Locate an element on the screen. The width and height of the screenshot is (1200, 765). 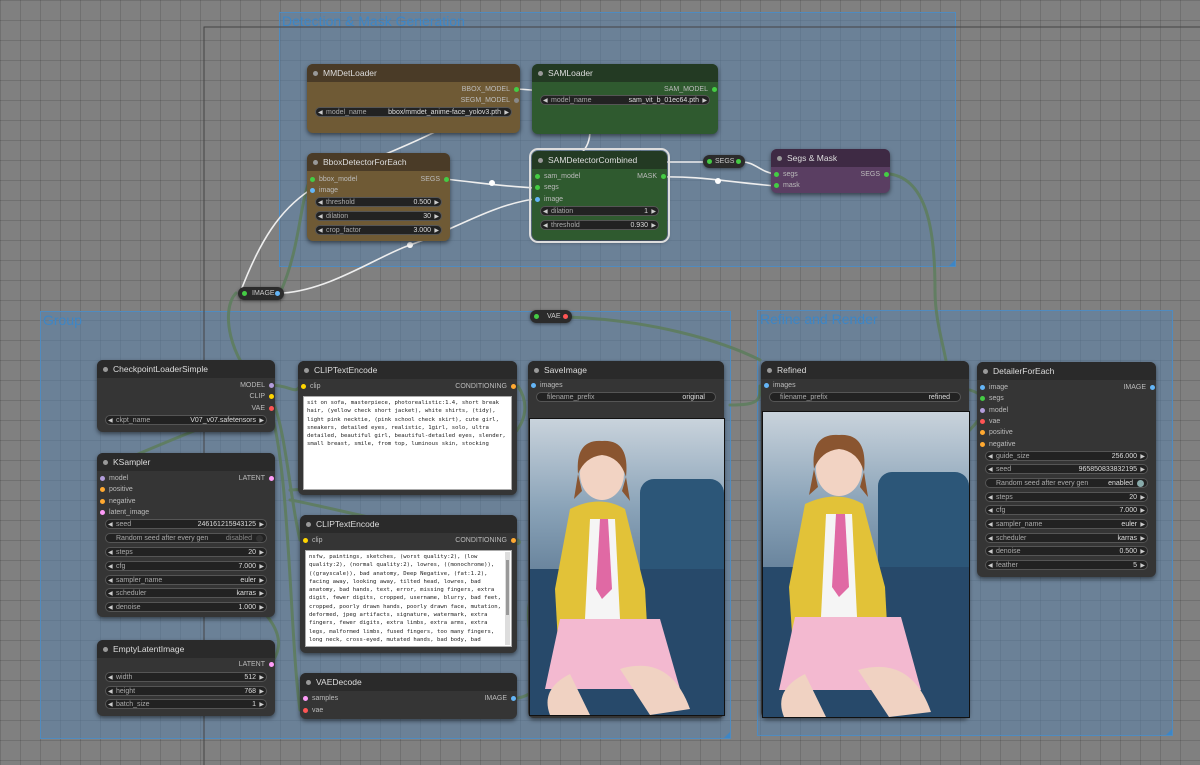
filename-prefix-field: filename_prefix refined is located at coordinates (865, 397).